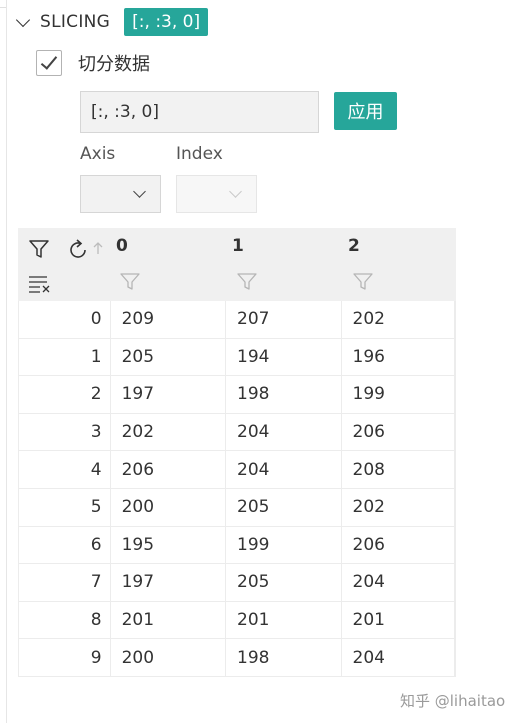  Describe the element at coordinates (98, 248) in the screenshot. I see `sort-up-icon` at that location.